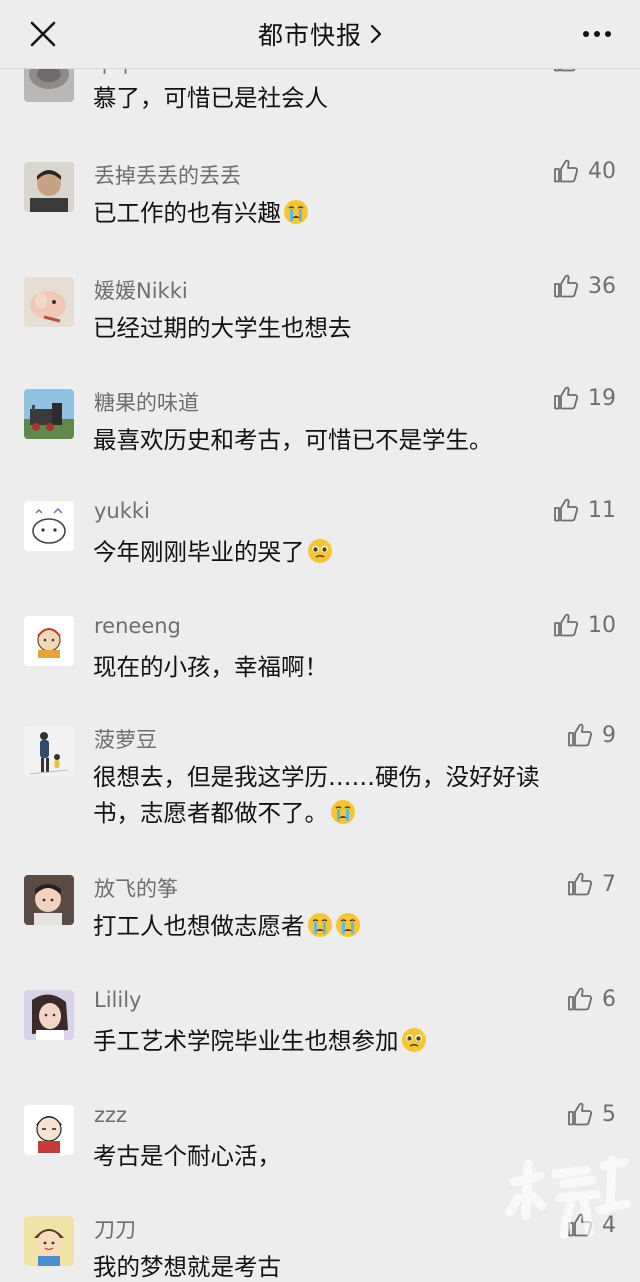  I want to click on close-icon, so click(43, 34).